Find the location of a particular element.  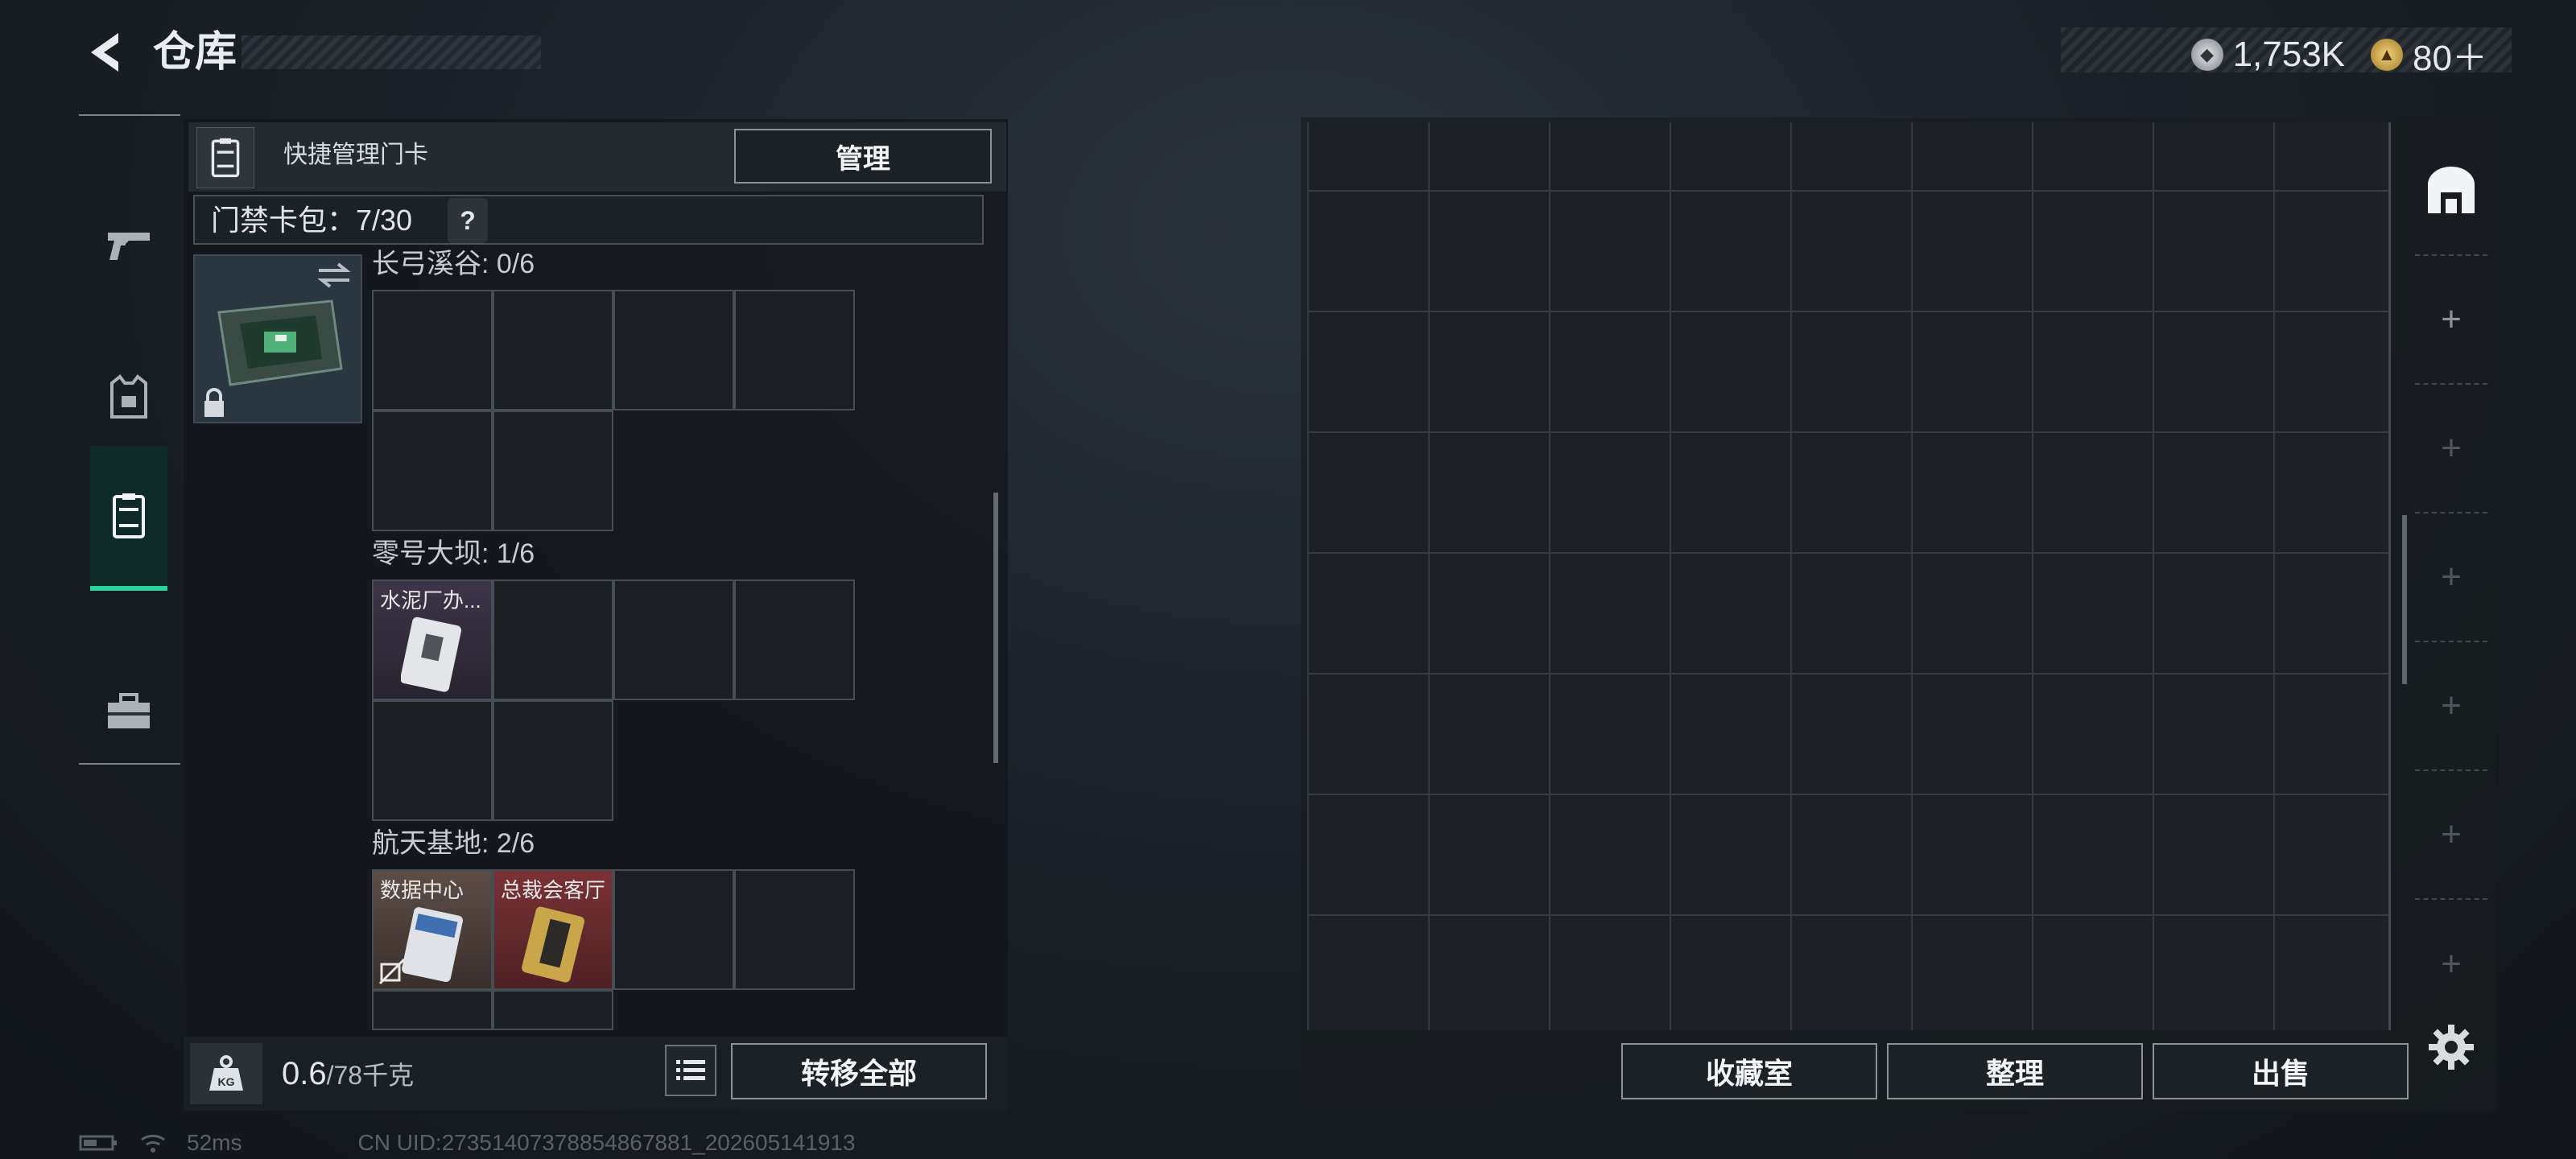

silver-currency-value: 1,753K is located at coordinates (2289, 54).